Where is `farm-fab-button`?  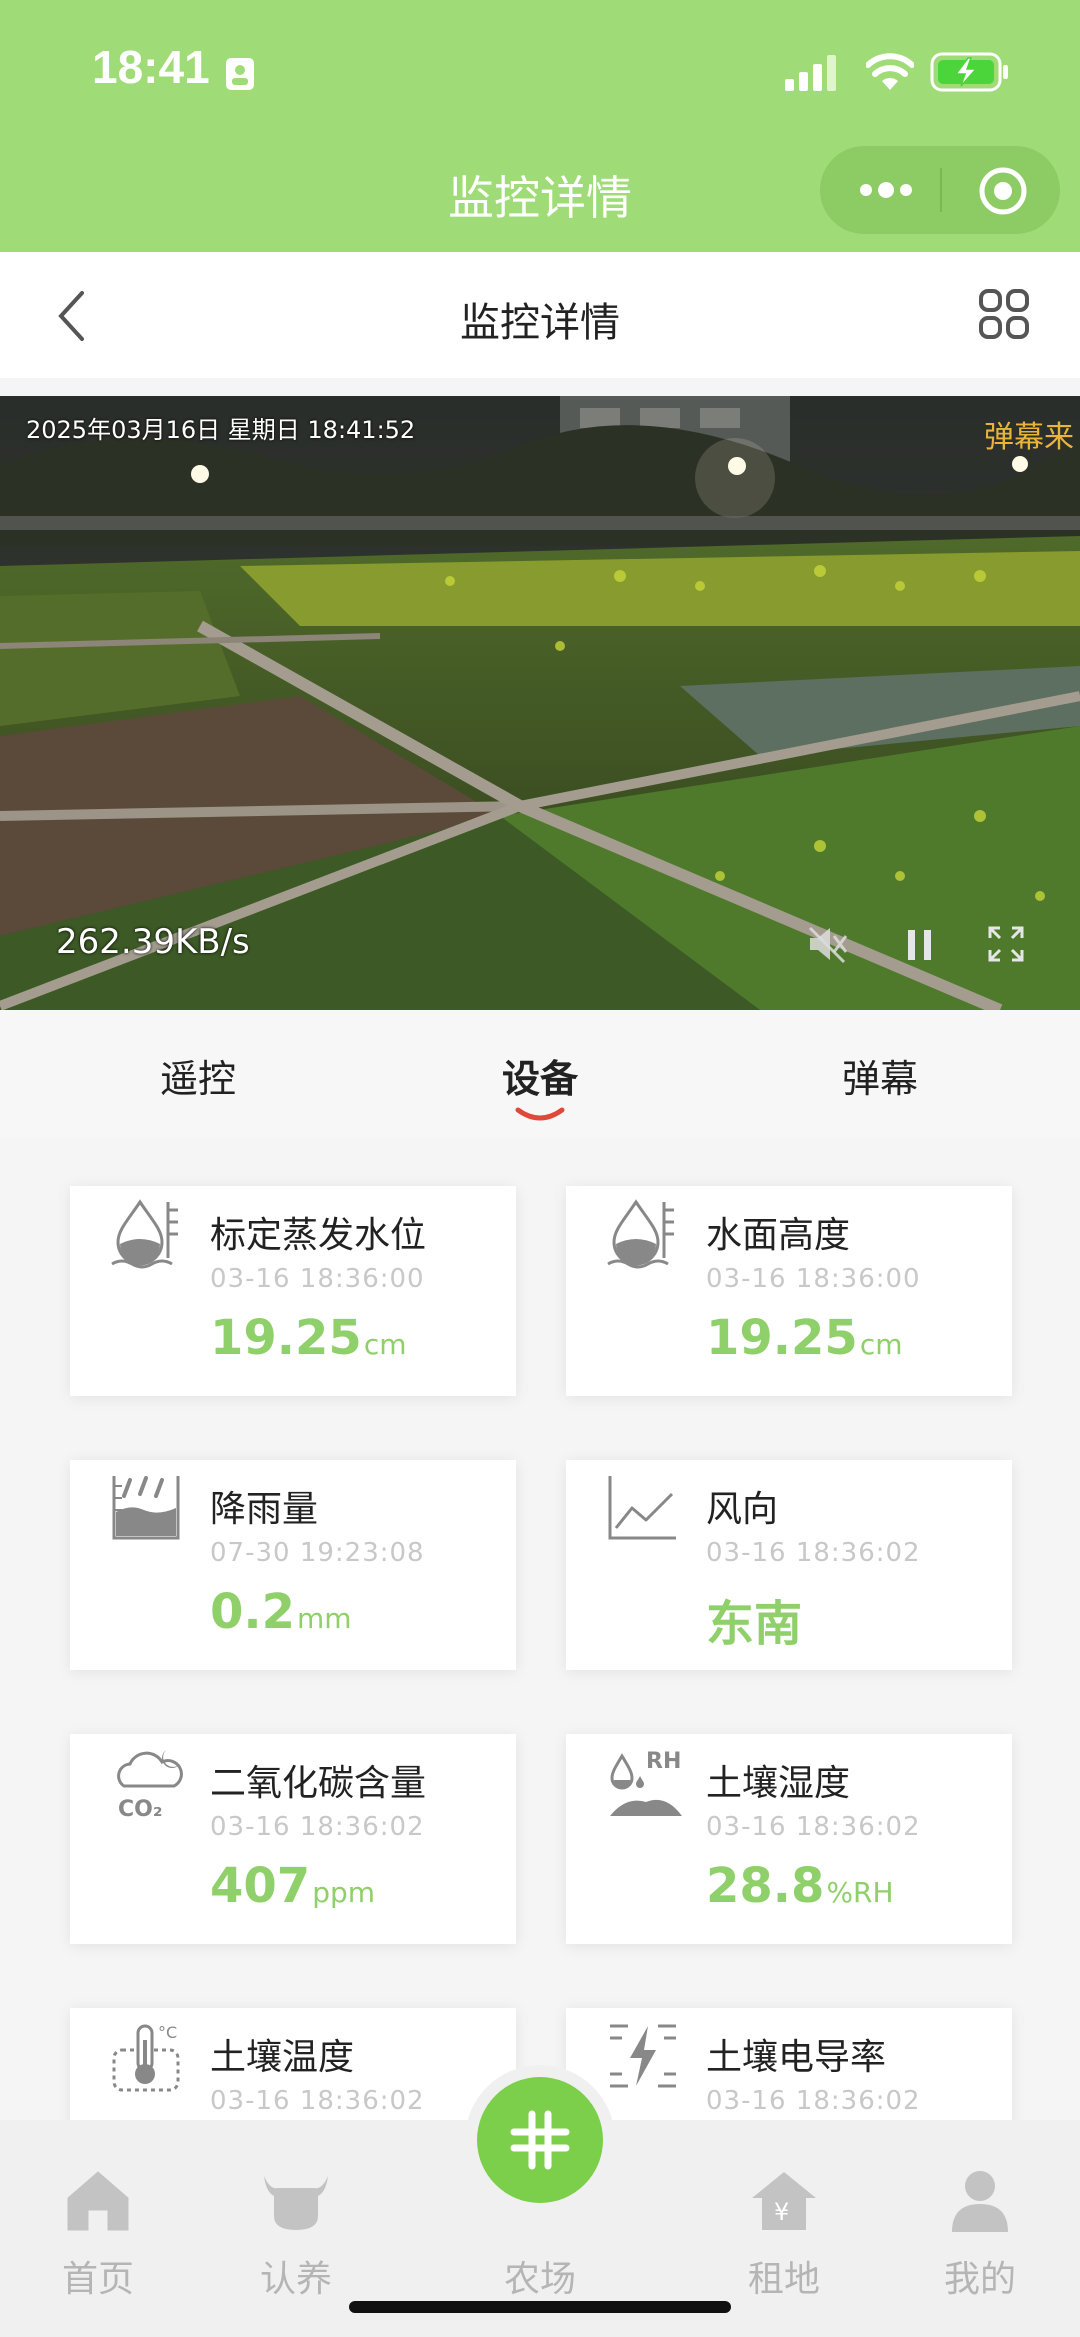
farm-fab-button is located at coordinates (540, 2140).